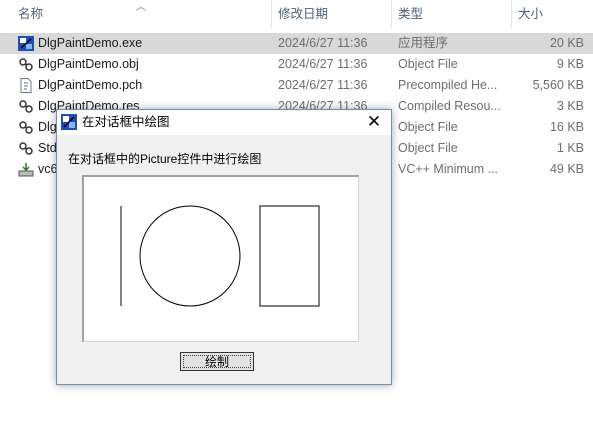  What do you see at coordinates (26, 169) in the screenshot?
I see `idb-file-icon` at bounding box center [26, 169].